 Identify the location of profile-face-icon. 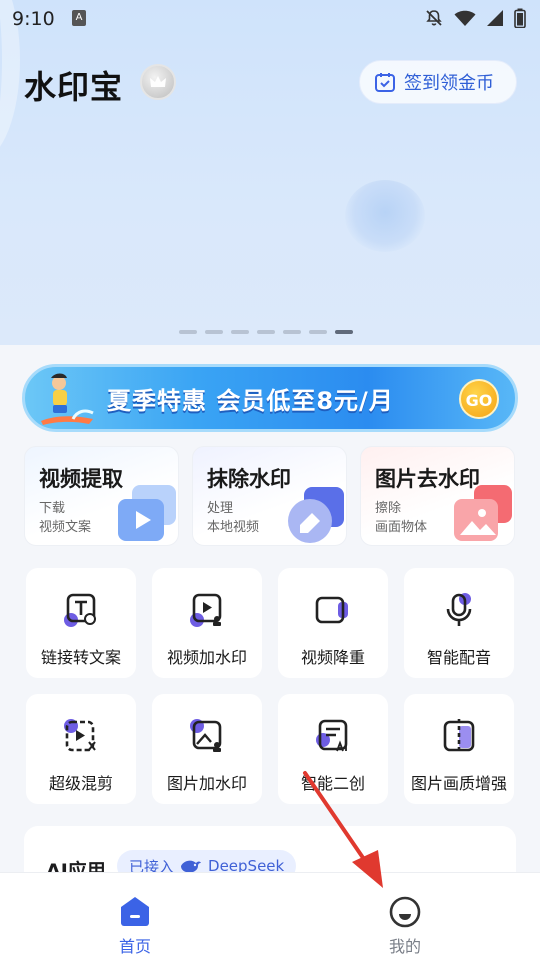
(405, 912).